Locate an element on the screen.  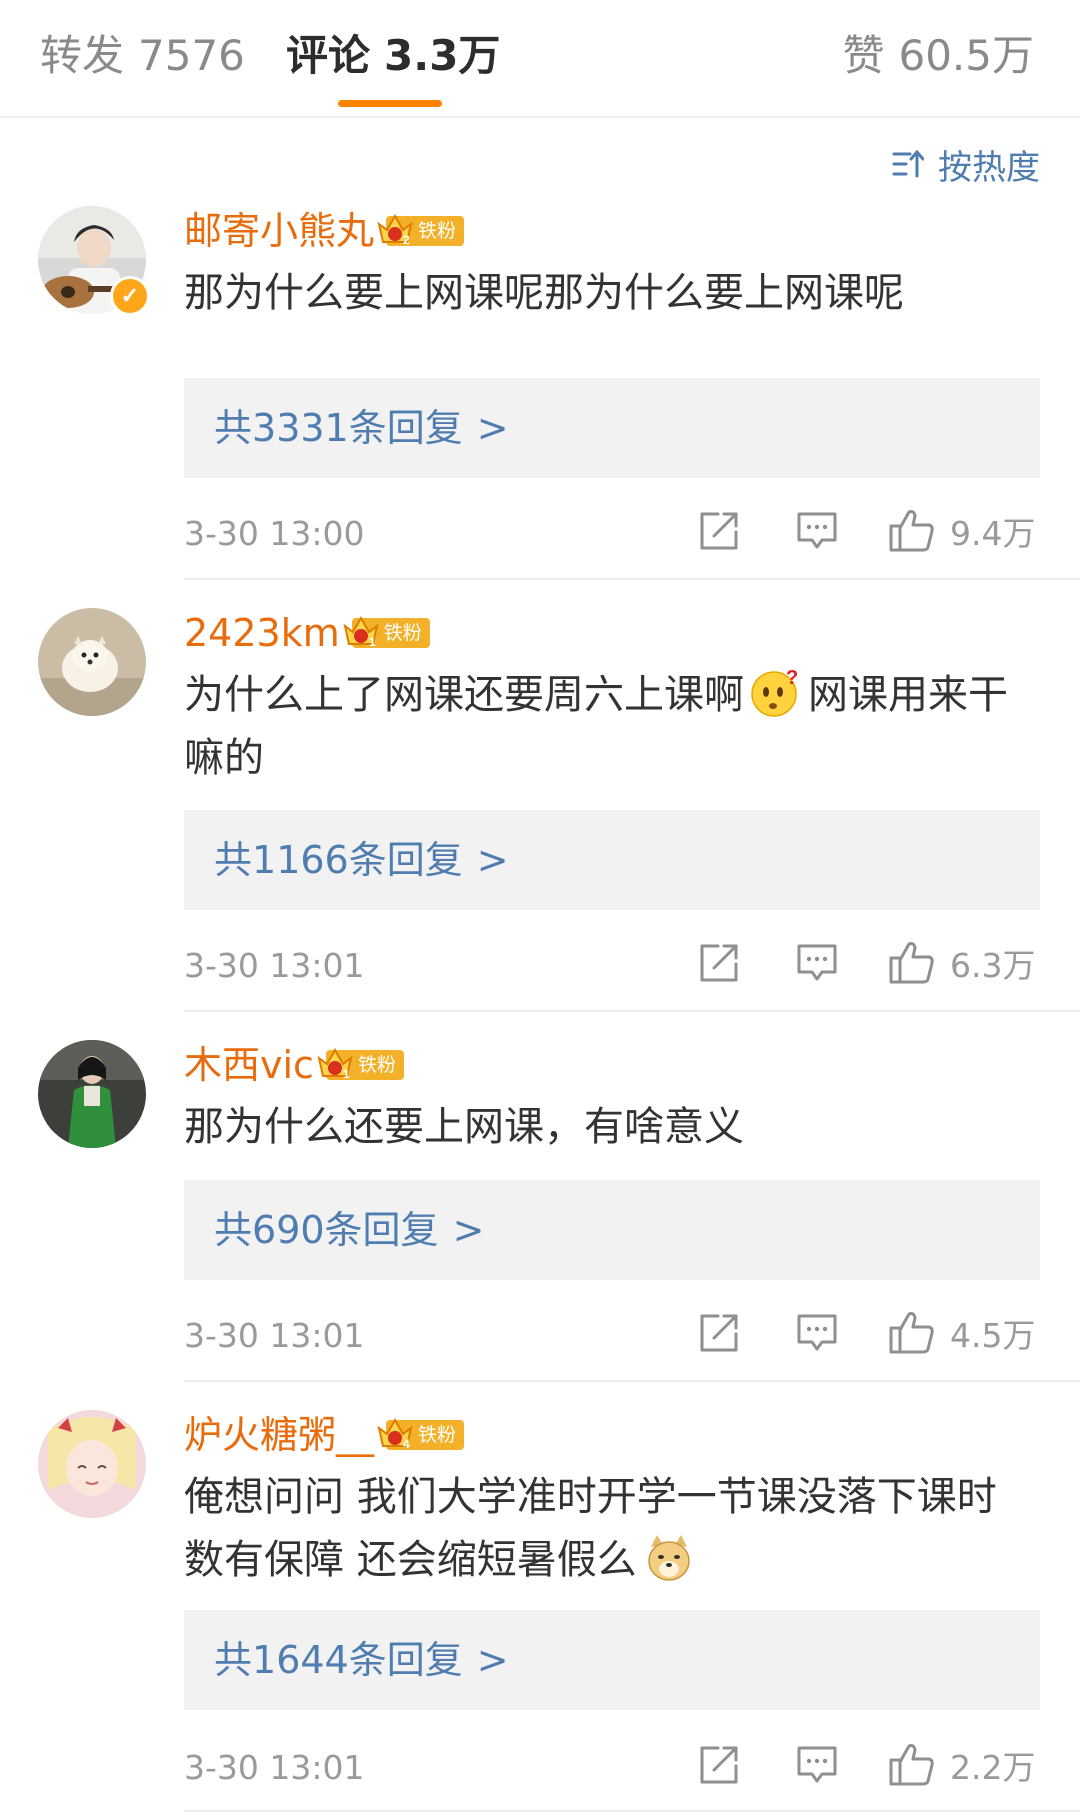
thinking-emoji-icon: ? is located at coordinates (774, 692).